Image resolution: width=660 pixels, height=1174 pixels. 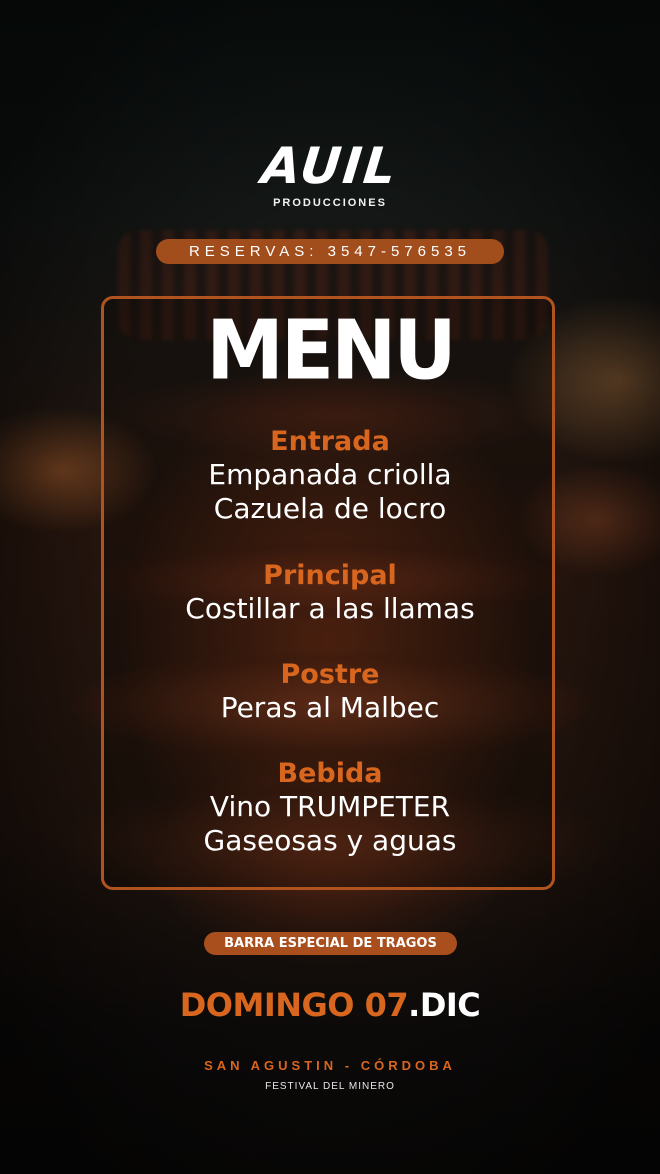 What do you see at coordinates (331, 351) in the screenshot?
I see `menu-title: MENU` at bounding box center [331, 351].